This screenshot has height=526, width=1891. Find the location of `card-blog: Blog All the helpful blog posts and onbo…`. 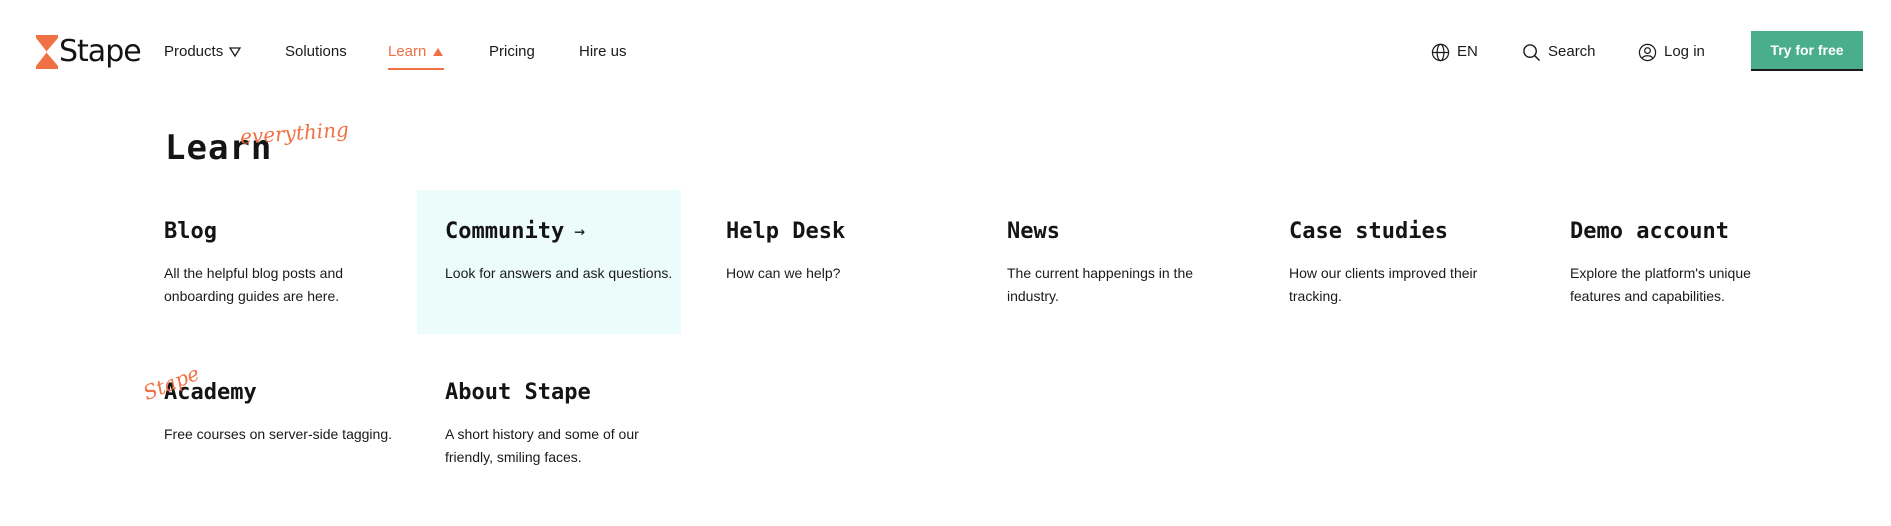

card-blog: Blog All the helpful blog posts and onbo… is located at coordinates (268, 262).